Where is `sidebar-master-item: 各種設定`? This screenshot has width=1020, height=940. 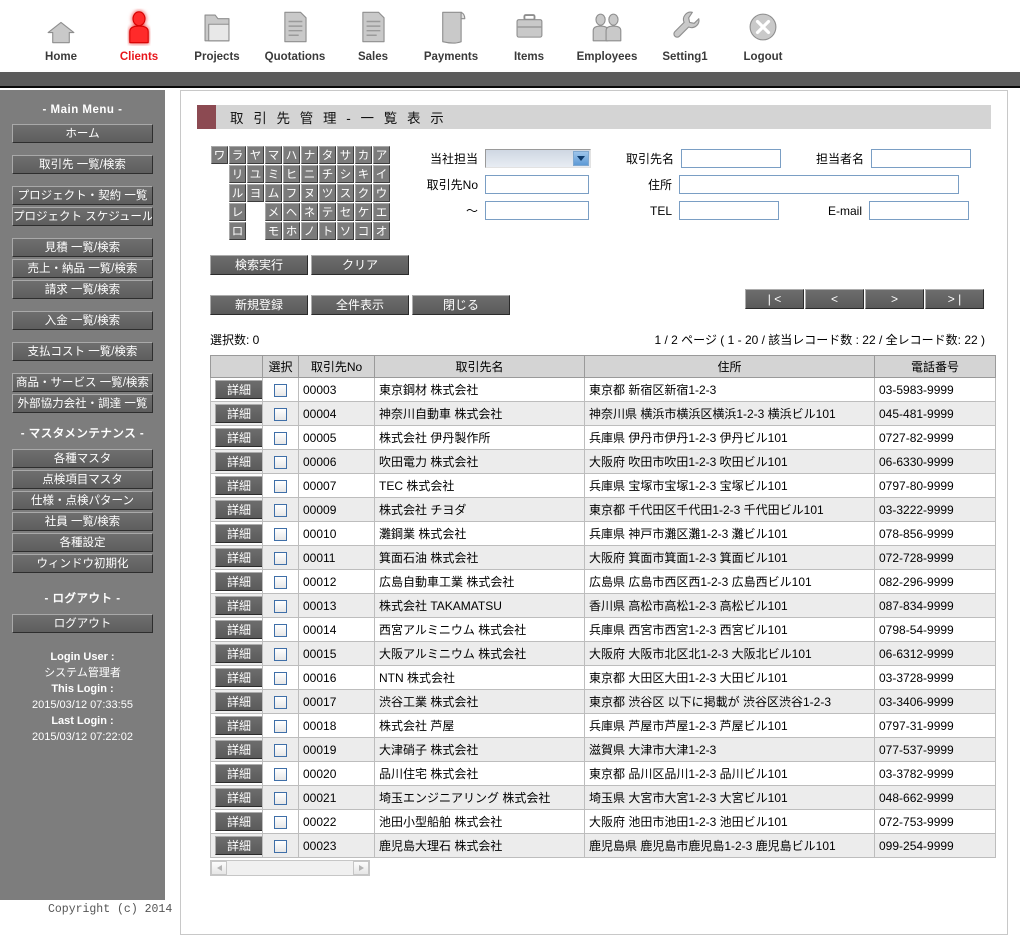 sidebar-master-item: 各種設定 is located at coordinates (82, 542).